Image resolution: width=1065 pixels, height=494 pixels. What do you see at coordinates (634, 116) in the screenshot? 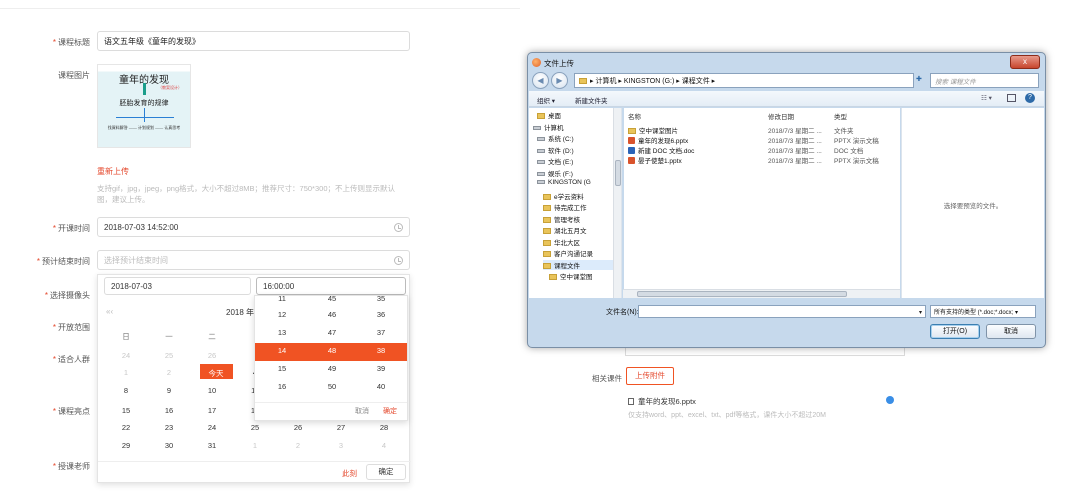
I see `column-name: 名称` at bounding box center [634, 116].